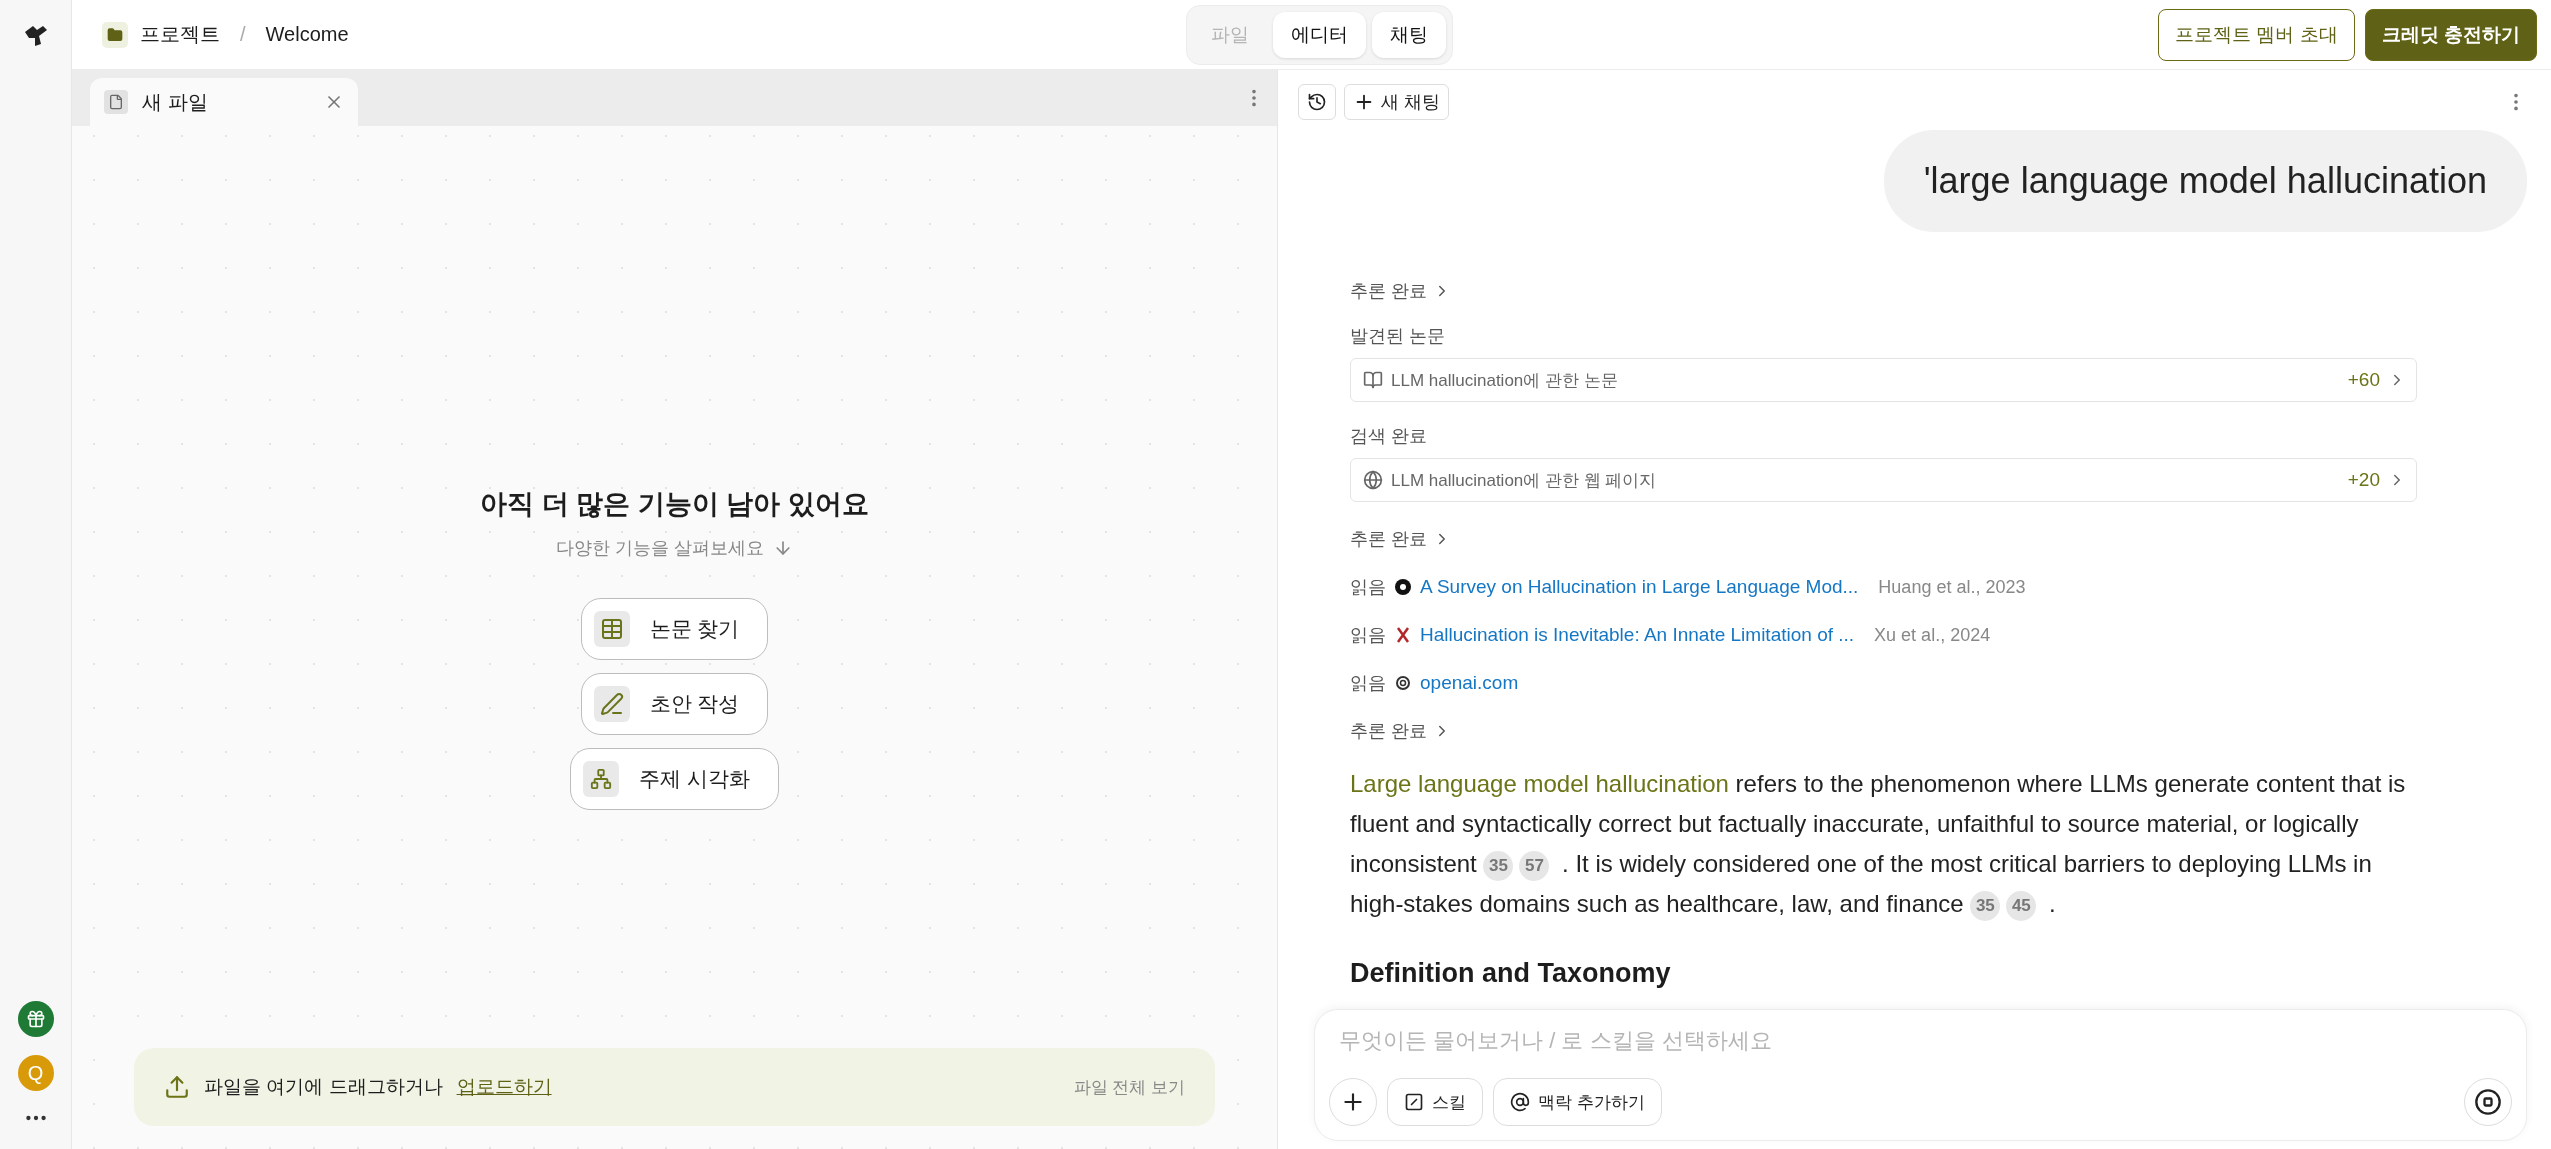  What do you see at coordinates (1389, 436) in the screenshot?
I see `step-label: 검색 완료` at bounding box center [1389, 436].